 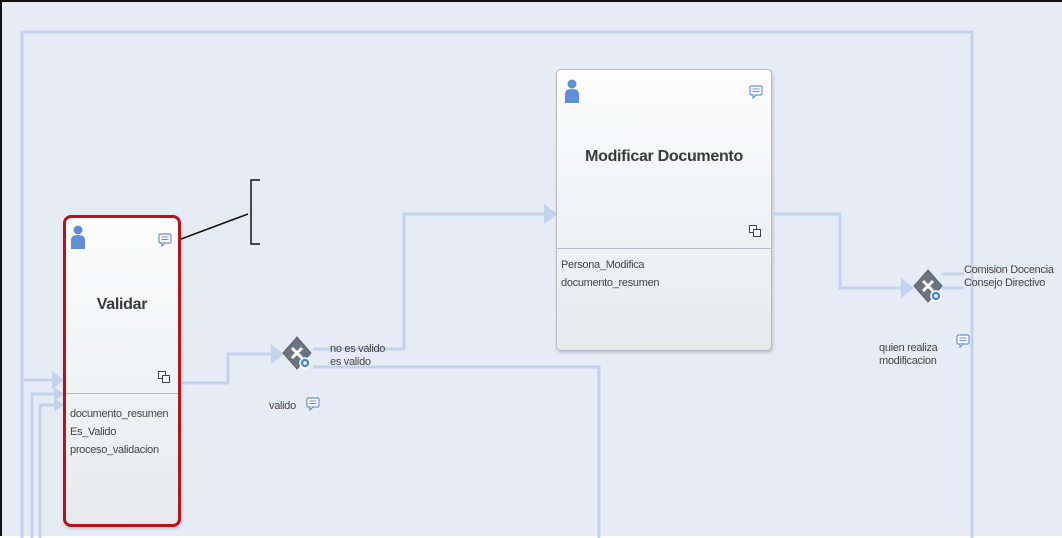 I want to click on flow-modificar-to-quien, so click(x=842, y=251).